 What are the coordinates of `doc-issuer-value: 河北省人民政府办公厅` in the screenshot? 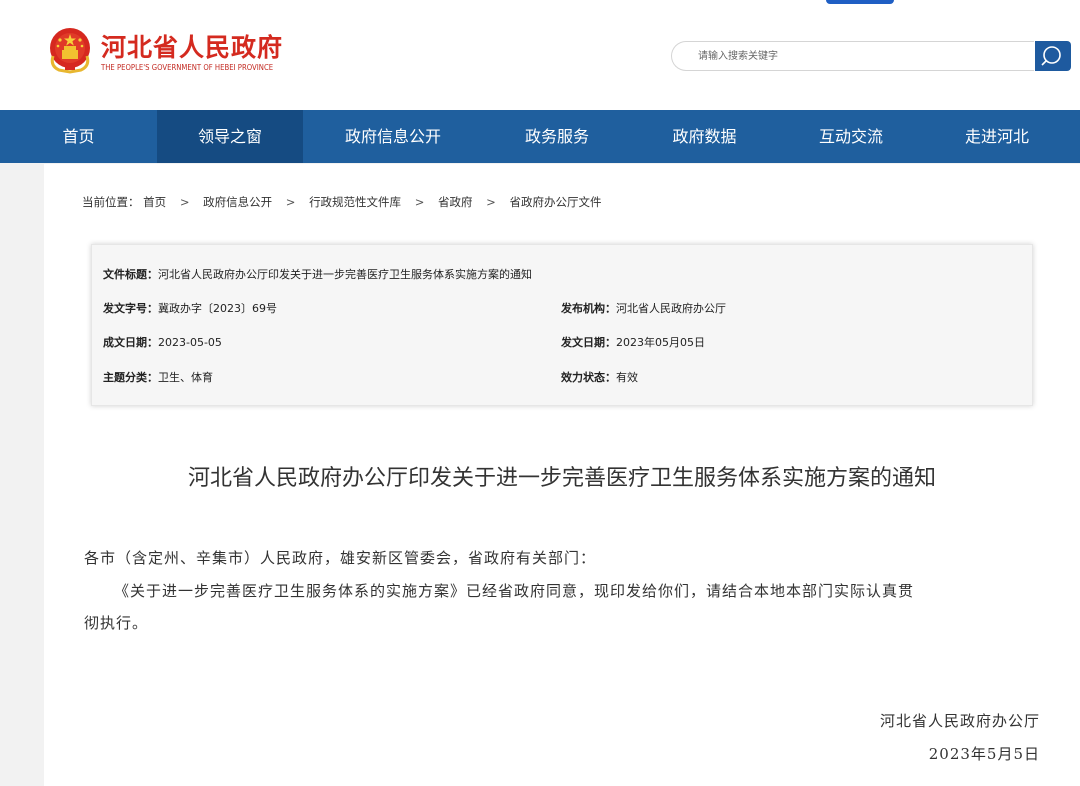 It's located at (671, 308).